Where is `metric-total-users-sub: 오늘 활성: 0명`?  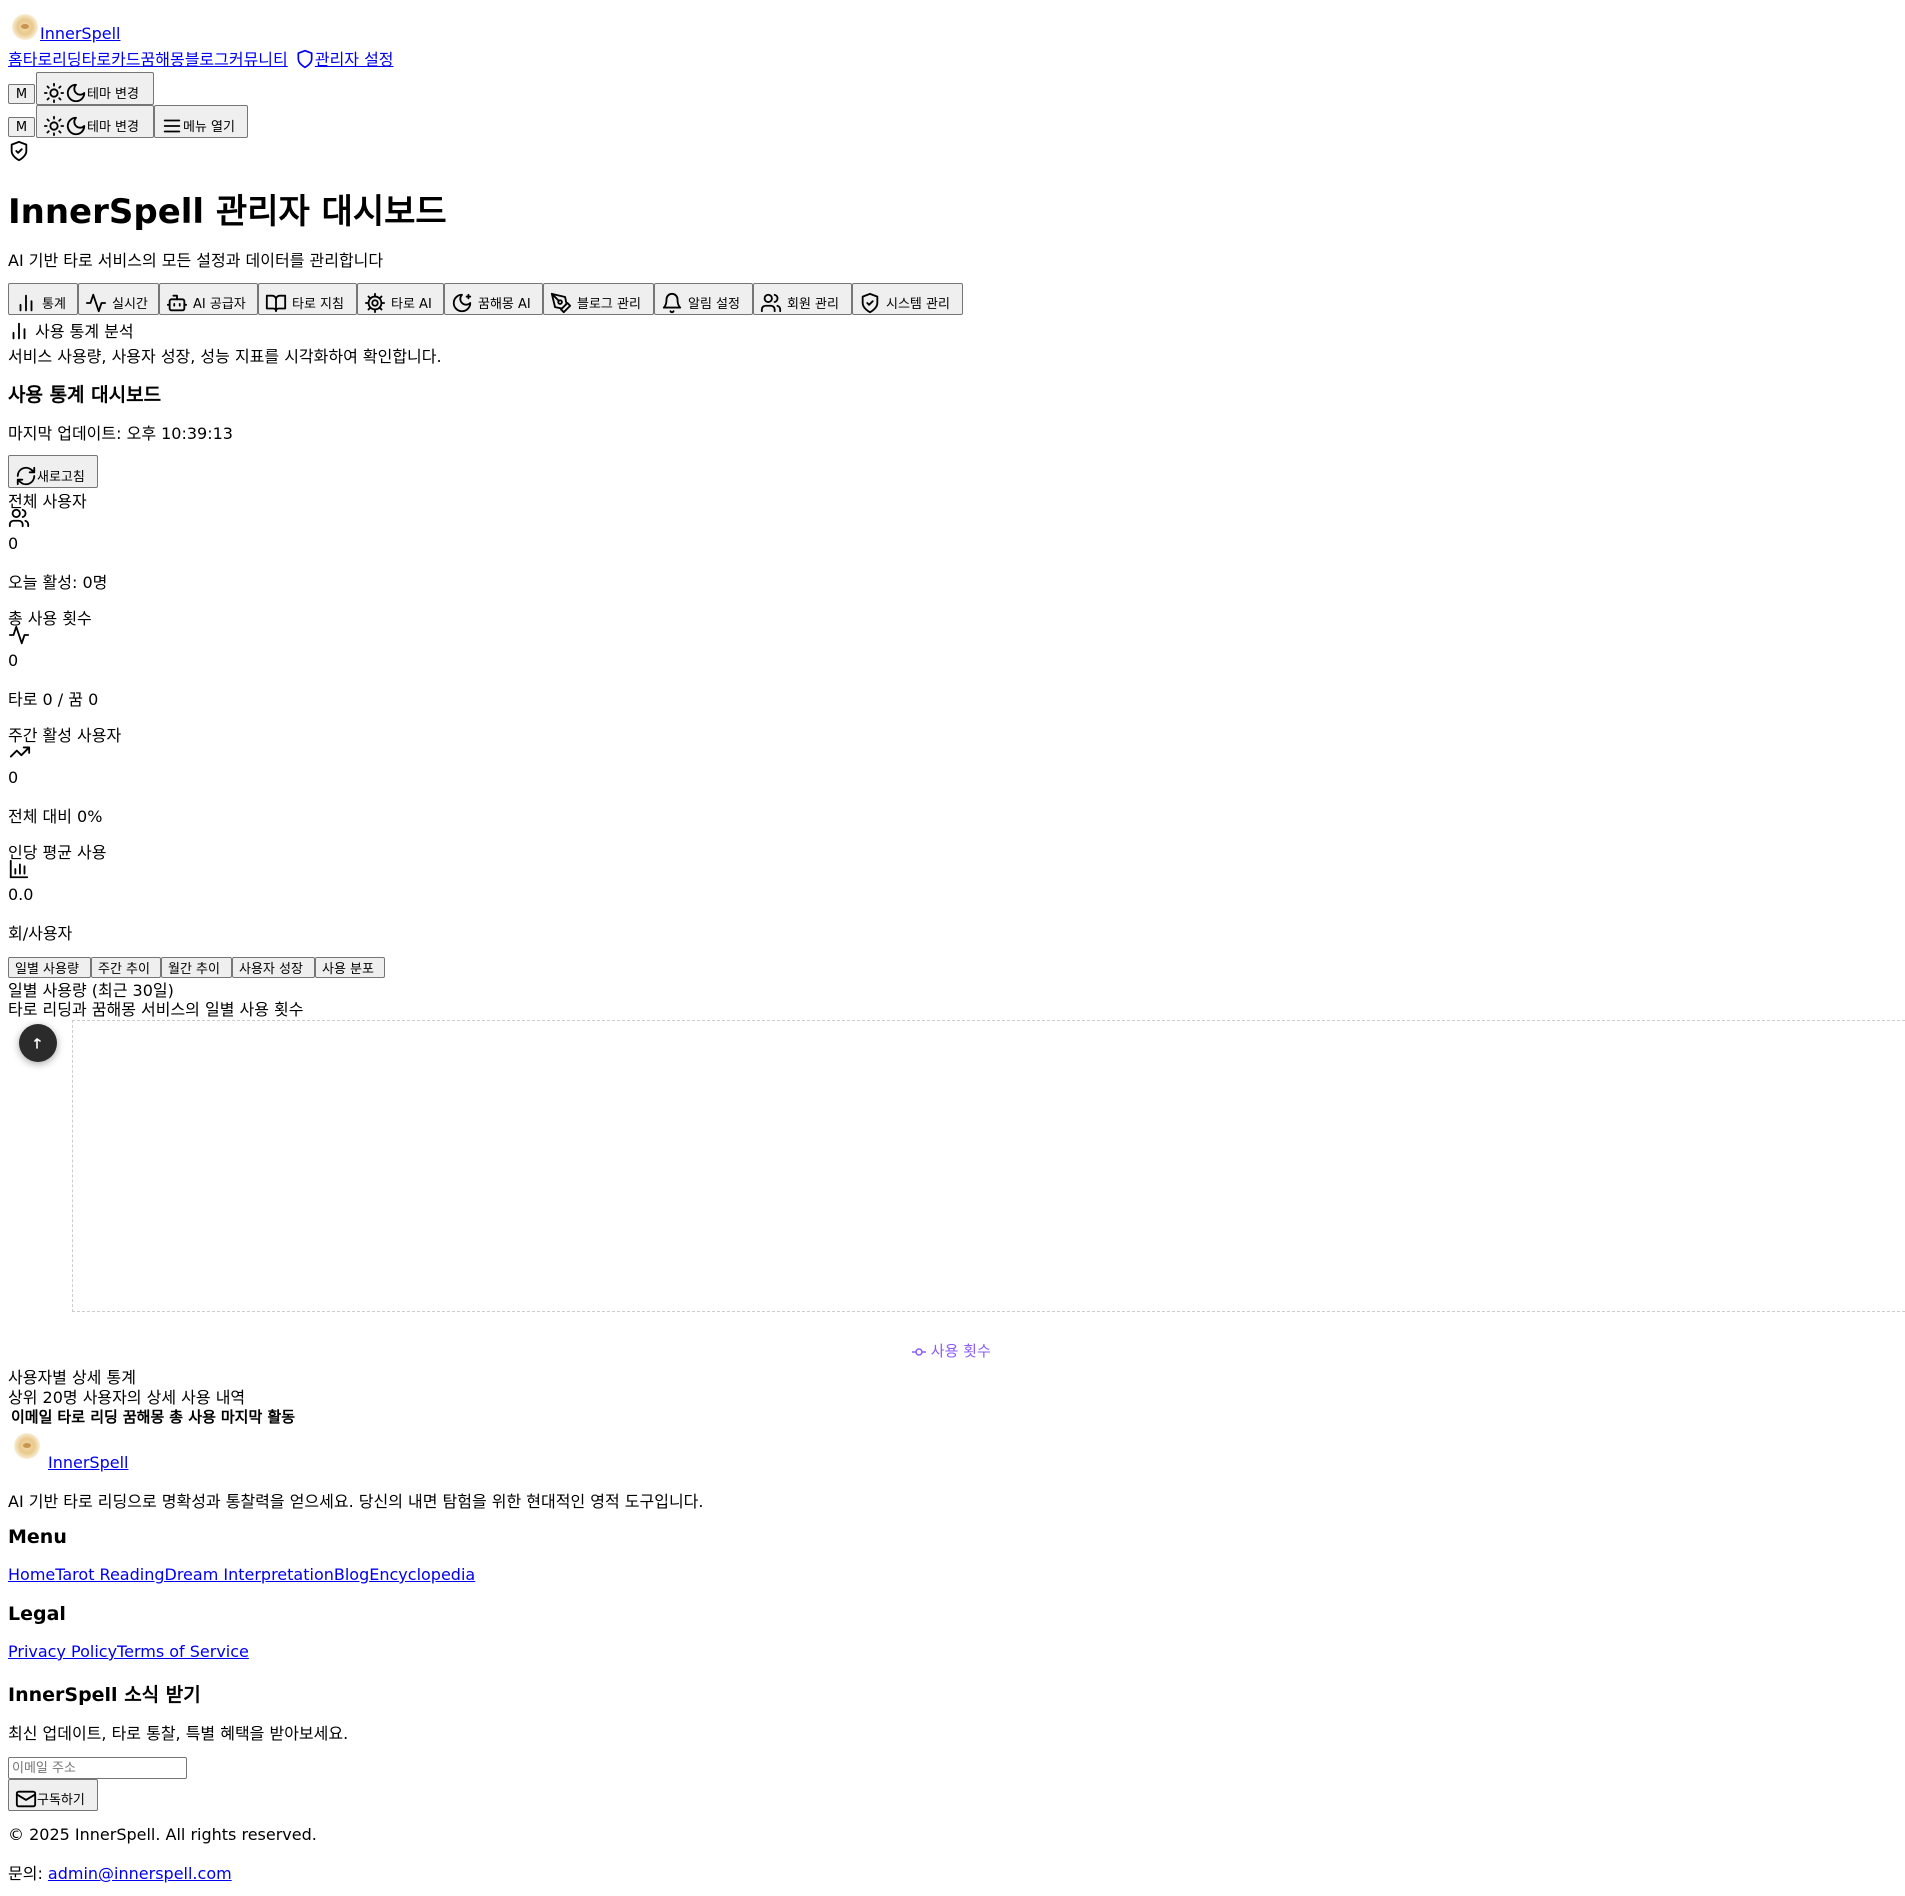
metric-total-users-sub: 오늘 활성: 0명 is located at coordinates (58, 582).